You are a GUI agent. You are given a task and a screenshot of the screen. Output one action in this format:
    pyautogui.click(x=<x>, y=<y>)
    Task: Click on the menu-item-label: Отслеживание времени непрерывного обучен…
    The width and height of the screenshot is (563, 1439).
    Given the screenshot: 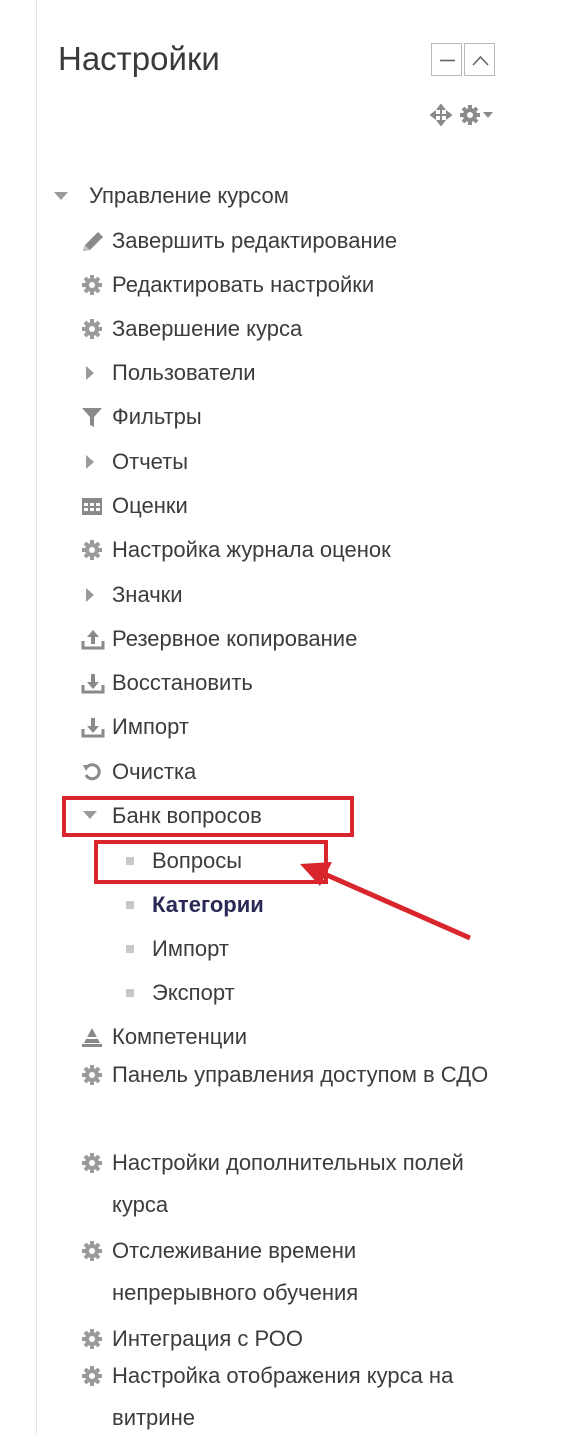 What is the action you would take?
    pyautogui.click(x=235, y=1271)
    